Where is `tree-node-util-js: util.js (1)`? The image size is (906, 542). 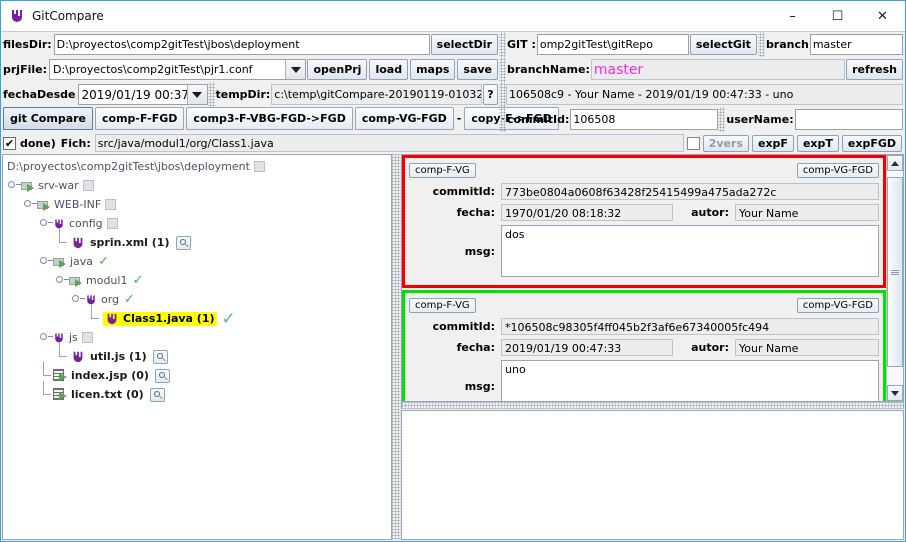 tree-node-util-js: util.js (1) is located at coordinates (198, 354).